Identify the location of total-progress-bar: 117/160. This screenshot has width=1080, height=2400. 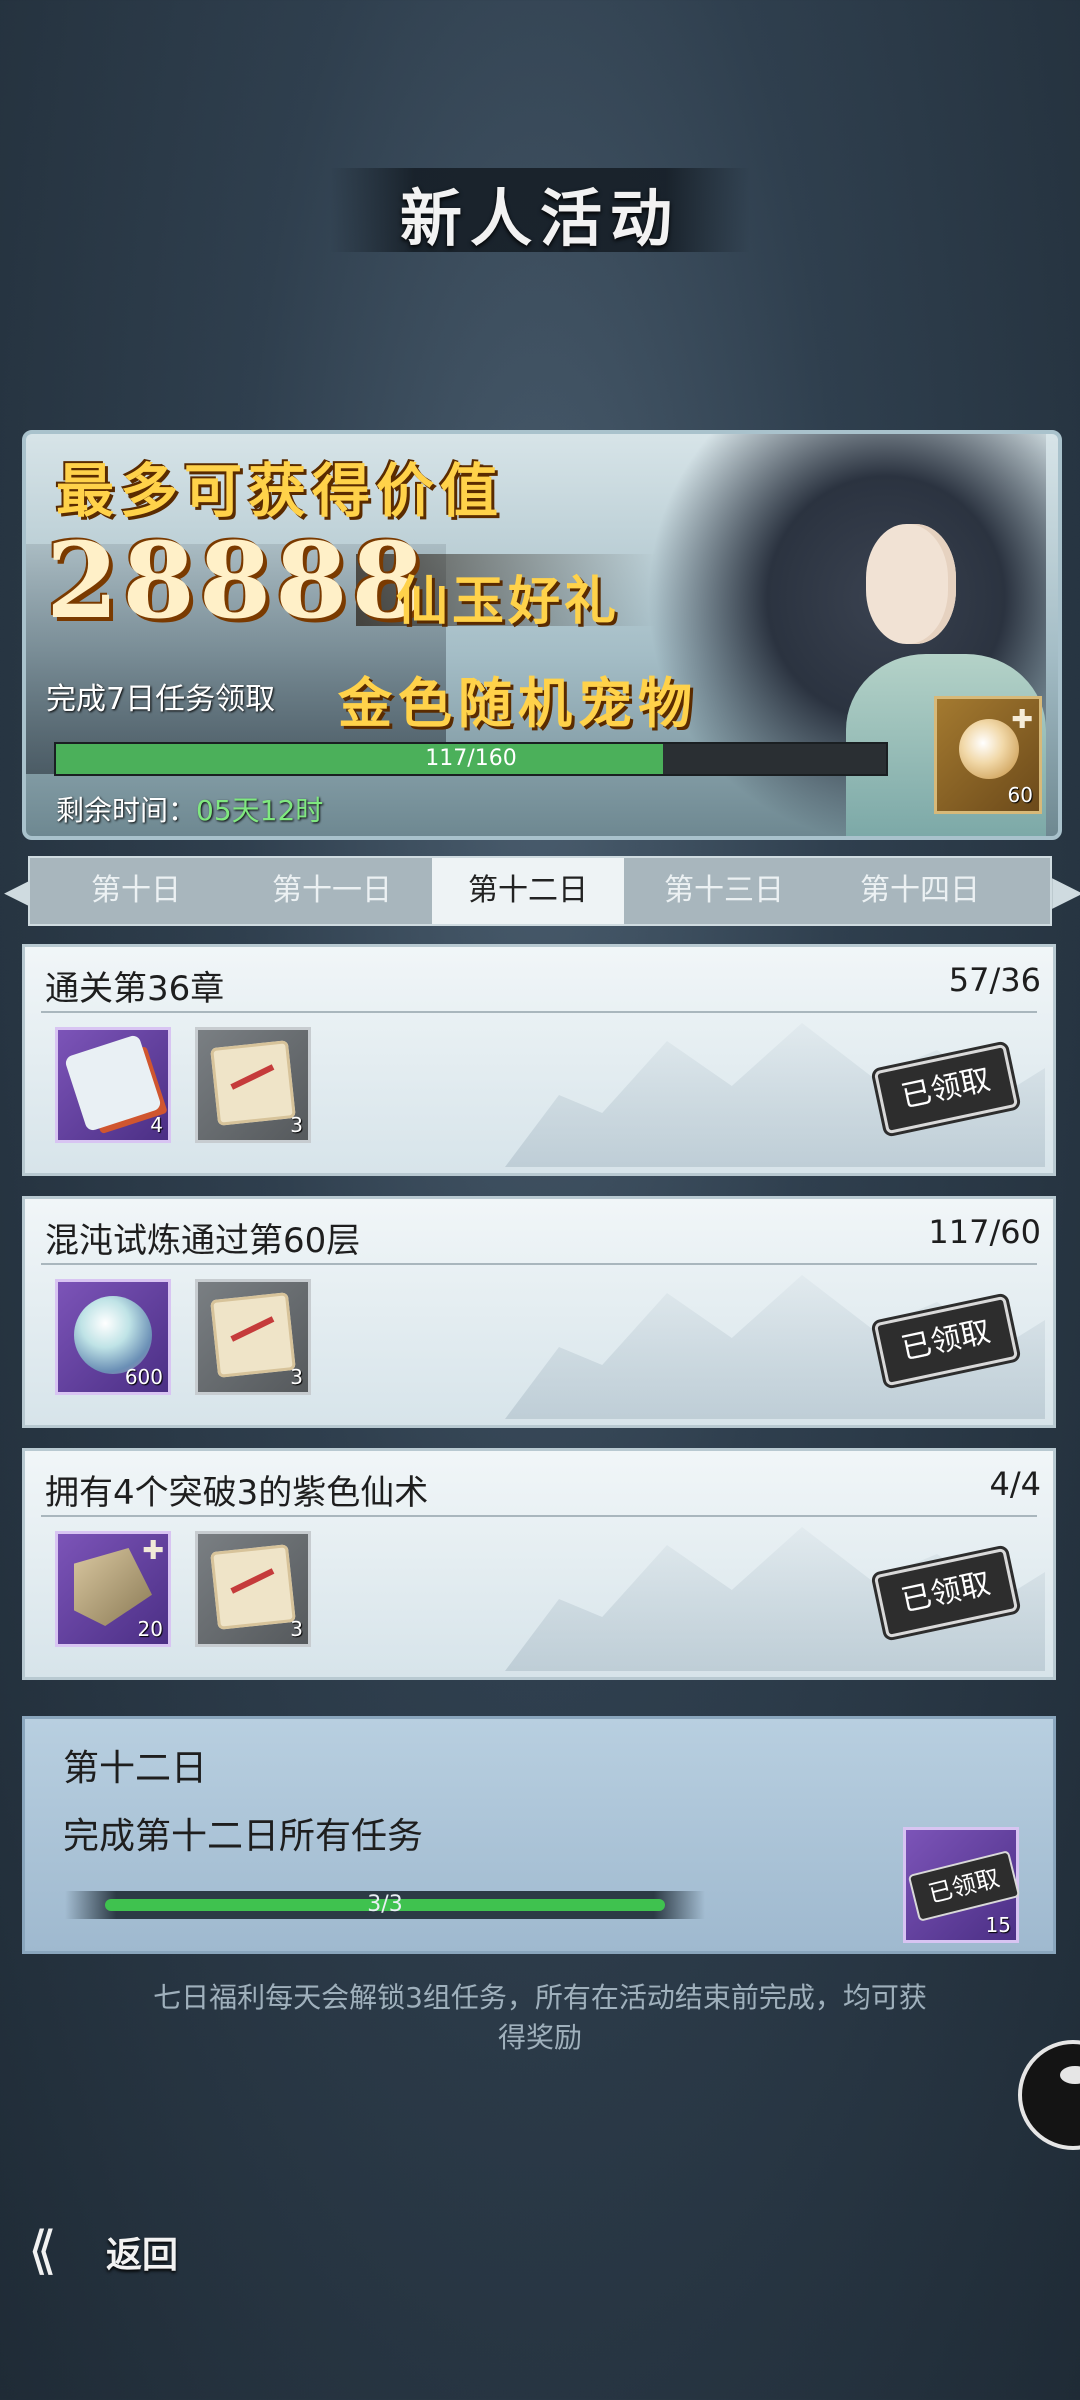
(471, 759).